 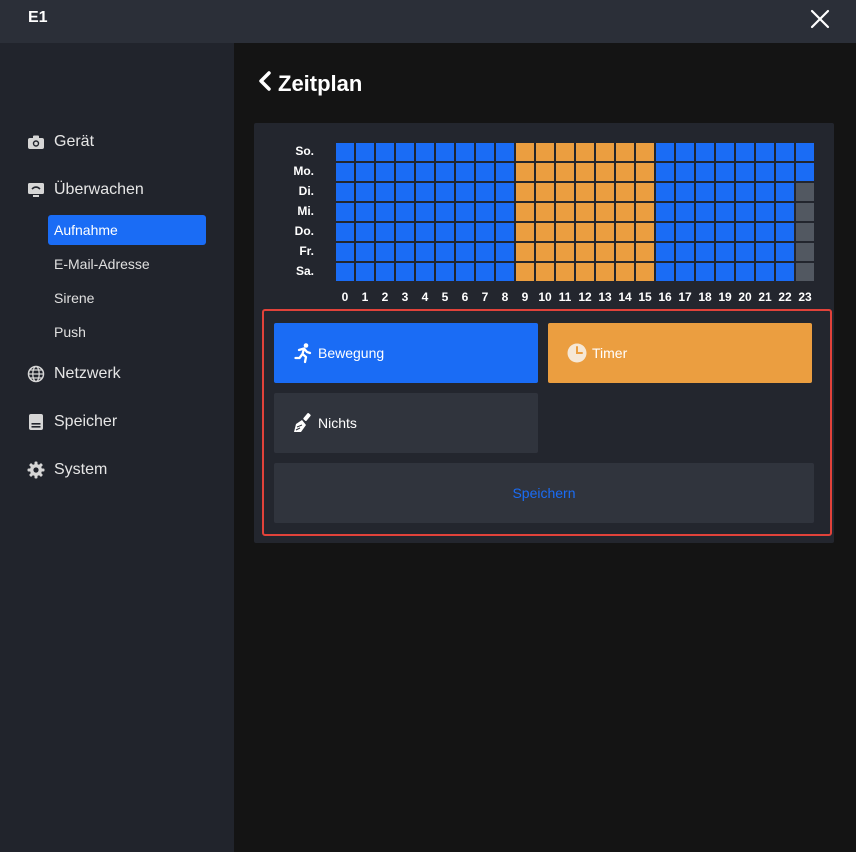 What do you see at coordinates (406, 353) in the screenshot?
I see `motion-mode-button: Bewegung` at bounding box center [406, 353].